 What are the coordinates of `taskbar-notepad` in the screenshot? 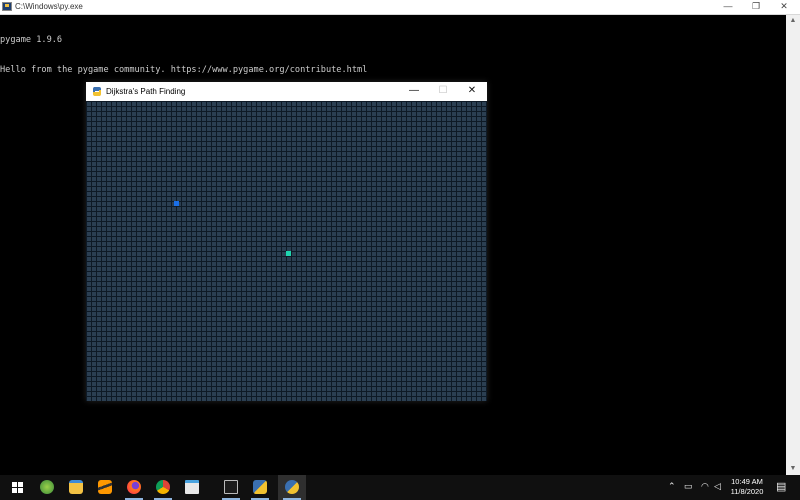 It's located at (192, 487).